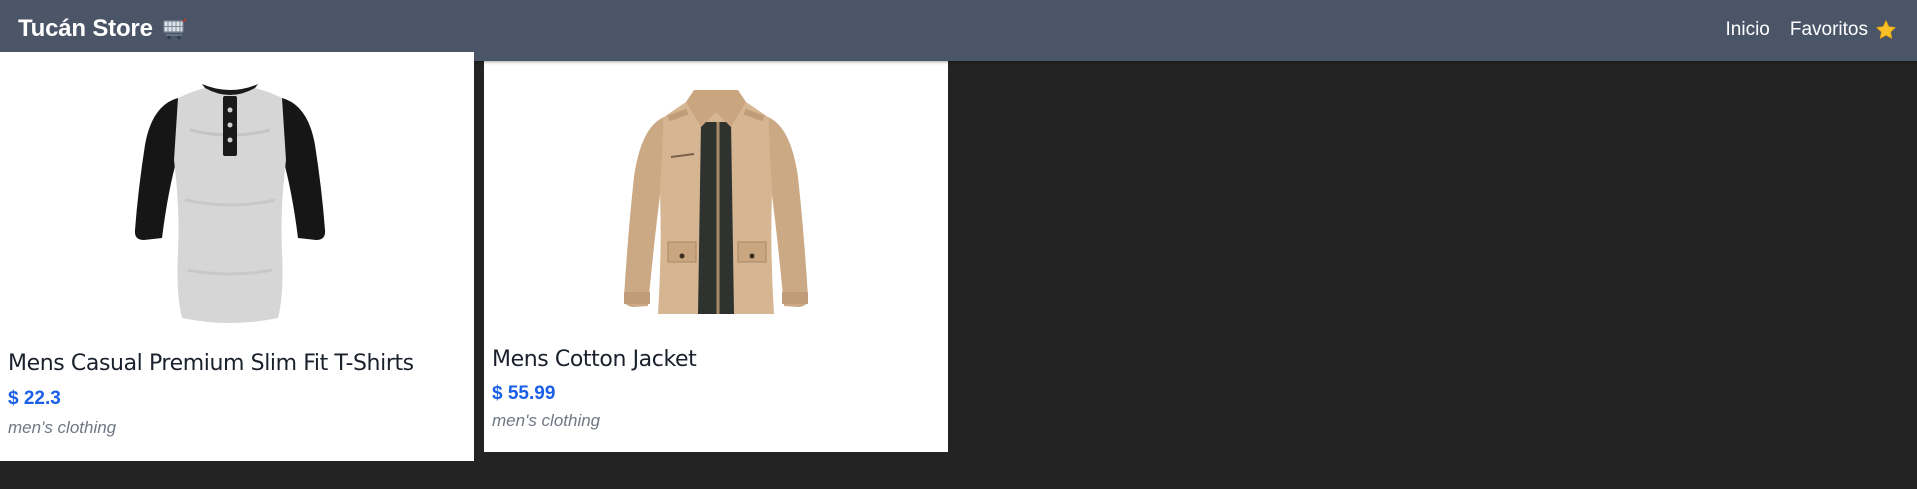  I want to click on nav-links: Inicio Favoritos, so click(1812, 30).